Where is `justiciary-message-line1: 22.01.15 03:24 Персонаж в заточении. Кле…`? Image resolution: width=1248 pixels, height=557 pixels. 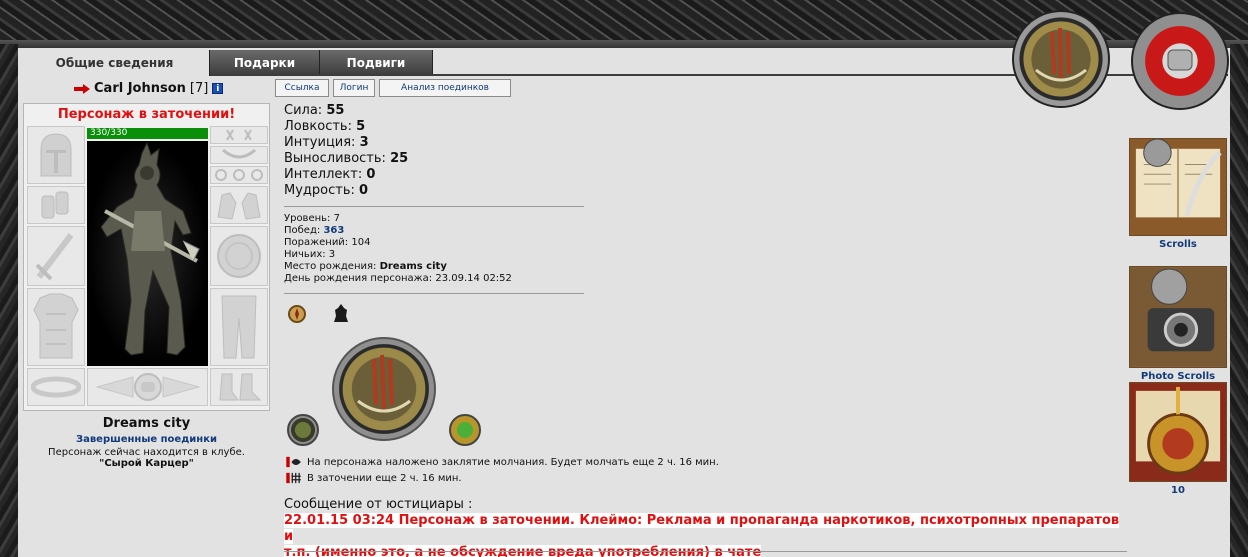
justiciary-message-line1: 22.01.15 03:24 Персонаж в заточении. Кле… is located at coordinates (702, 528).